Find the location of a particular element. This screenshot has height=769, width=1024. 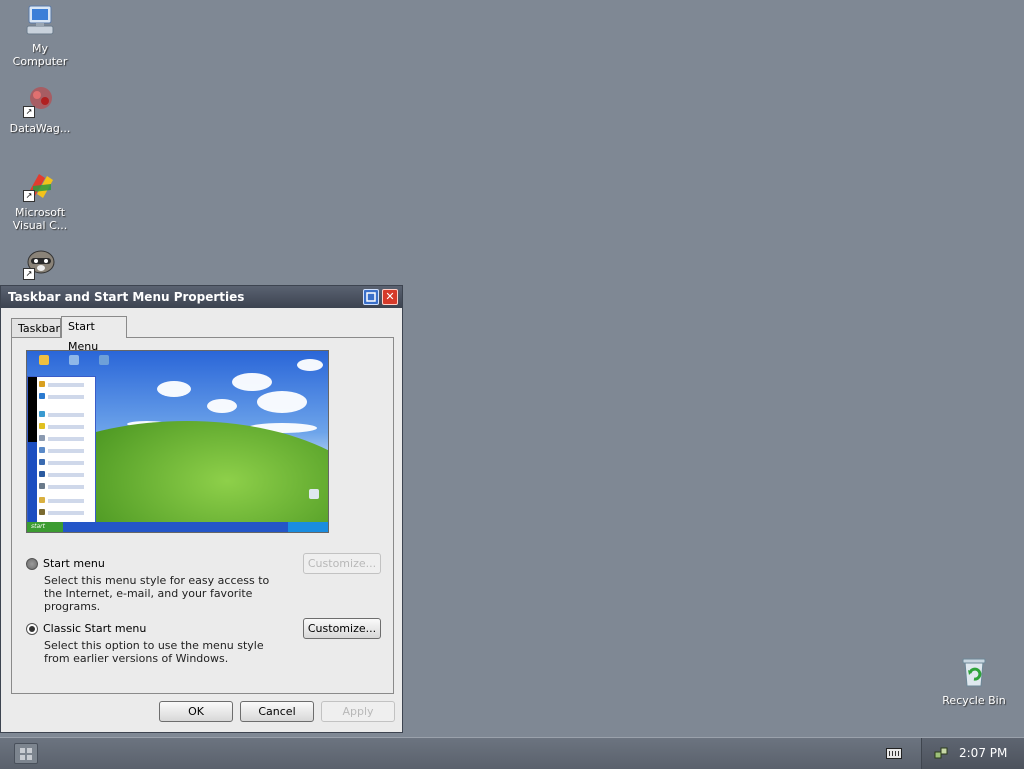

desktop-icon-recycle-bin: Recycle Bin is located at coordinates (974, 681).